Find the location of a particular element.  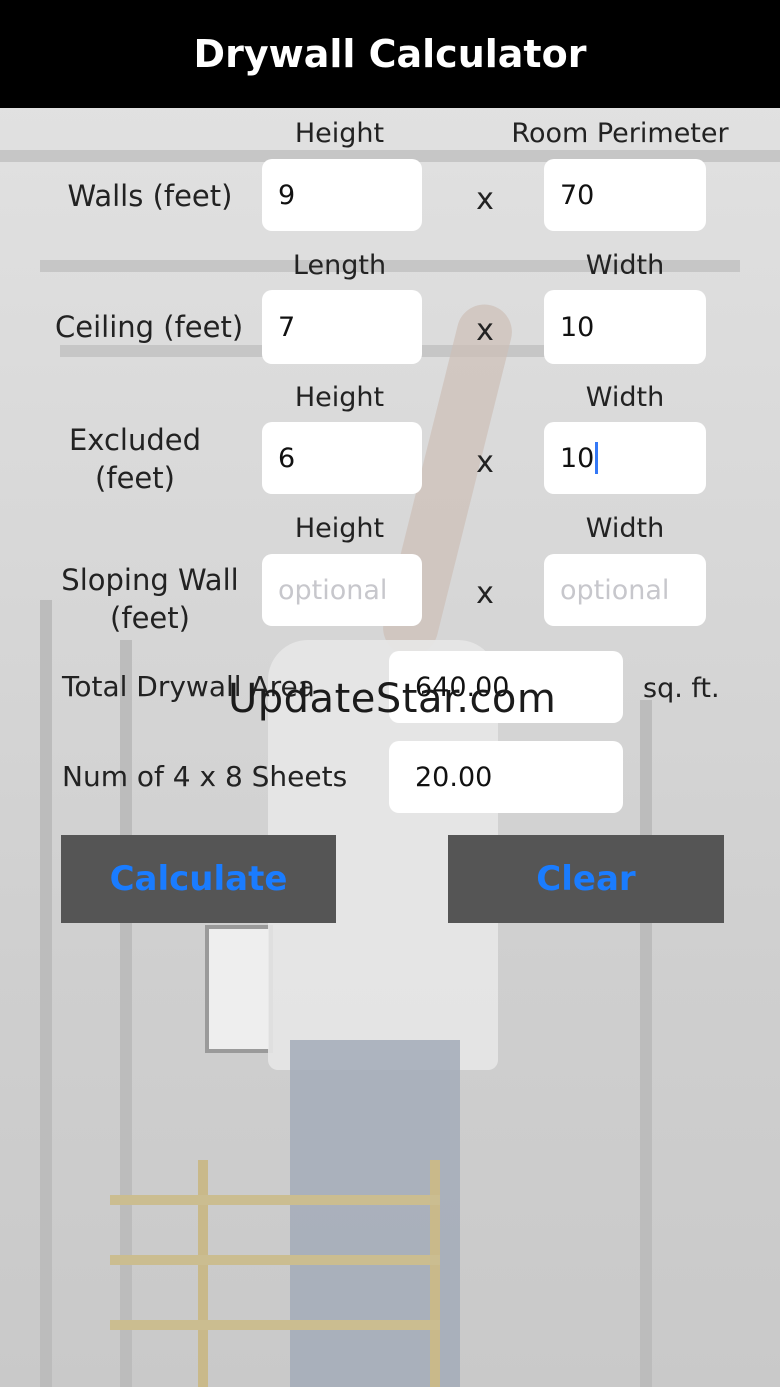

ceiling-width-header: Width is located at coordinates (625, 265).